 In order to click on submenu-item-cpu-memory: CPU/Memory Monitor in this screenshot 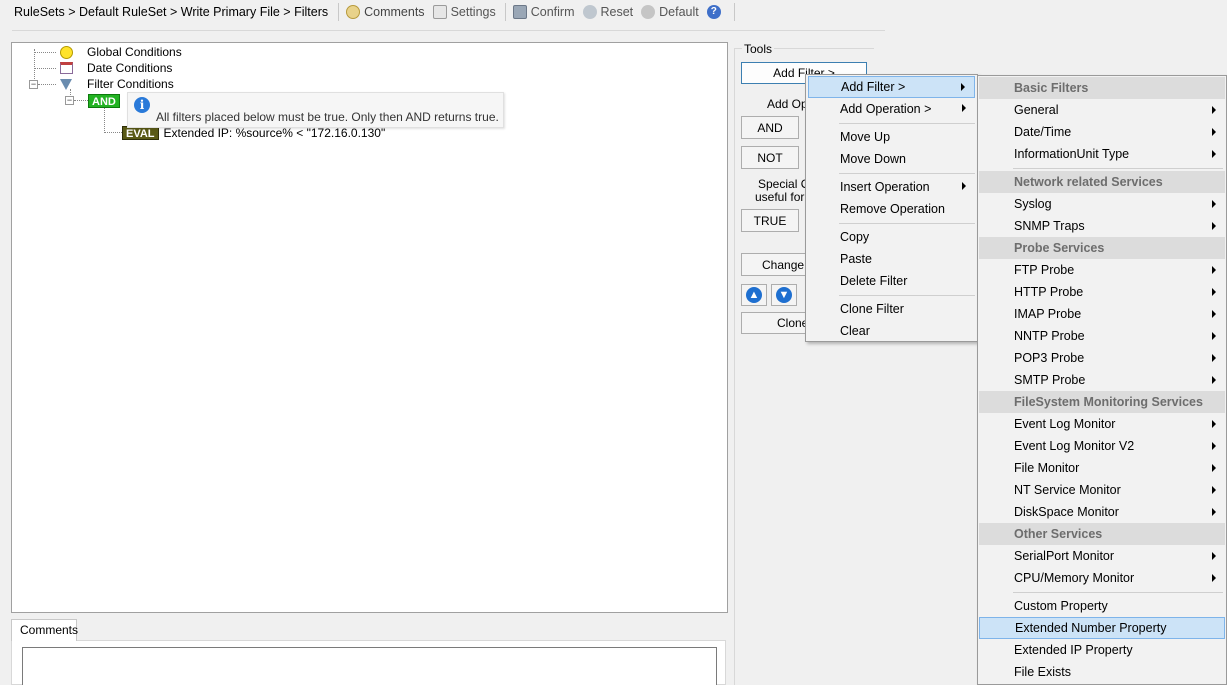, I will do `click(1102, 578)`.